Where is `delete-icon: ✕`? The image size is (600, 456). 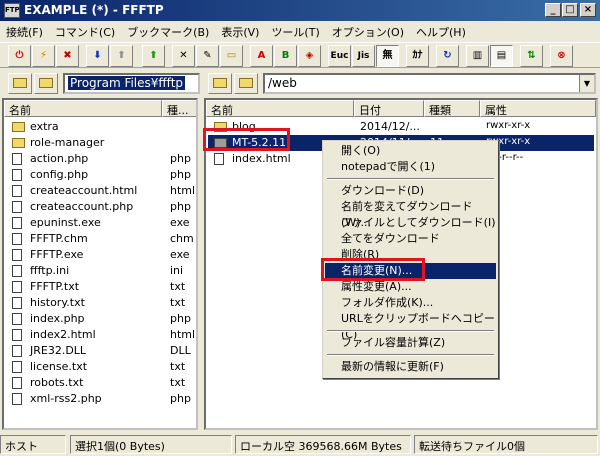
delete-icon: ✕ is located at coordinates (183, 56).